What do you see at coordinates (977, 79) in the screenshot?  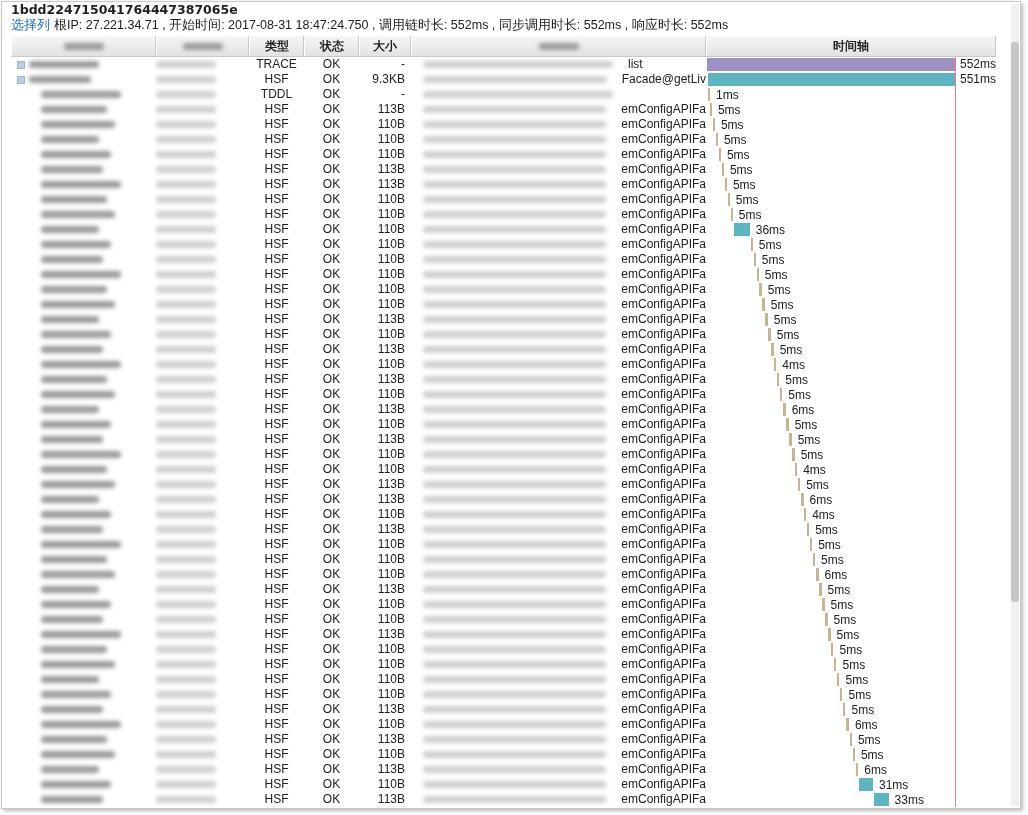 I see `duration-label: 551ms` at bounding box center [977, 79].